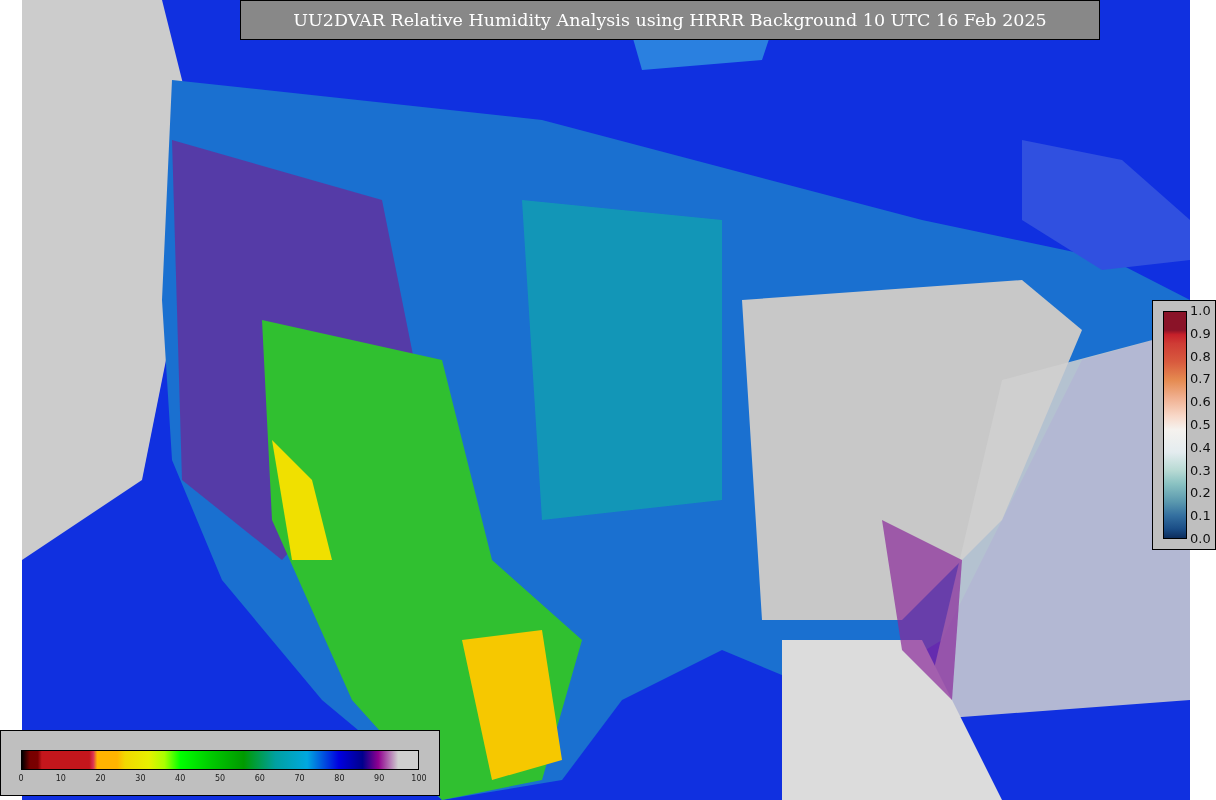 The height and width of the screenshot is (800, 1216). Describe the element at coordinates (1200, 356) in the screenshot. I see `legend-tick-label: 0.8` at that location.